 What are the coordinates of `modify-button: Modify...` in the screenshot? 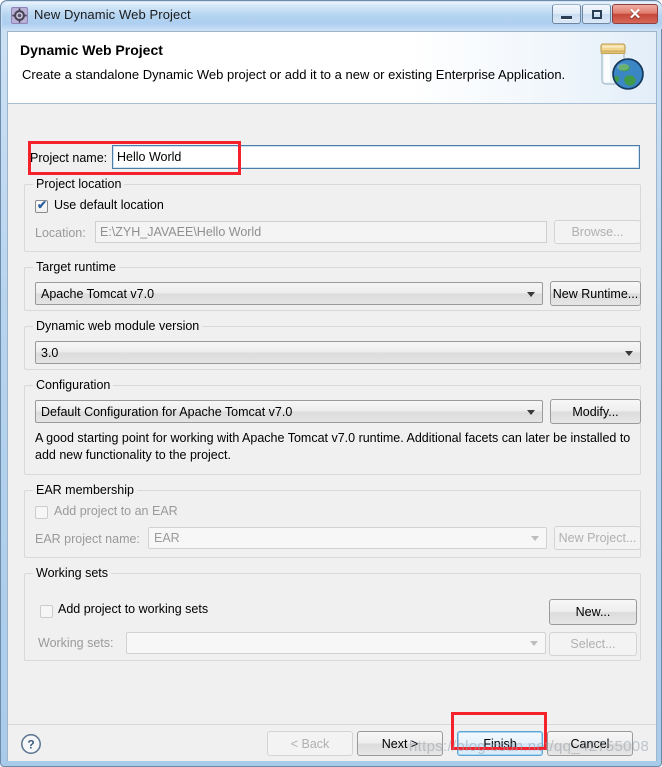 It's located at (595, 411).